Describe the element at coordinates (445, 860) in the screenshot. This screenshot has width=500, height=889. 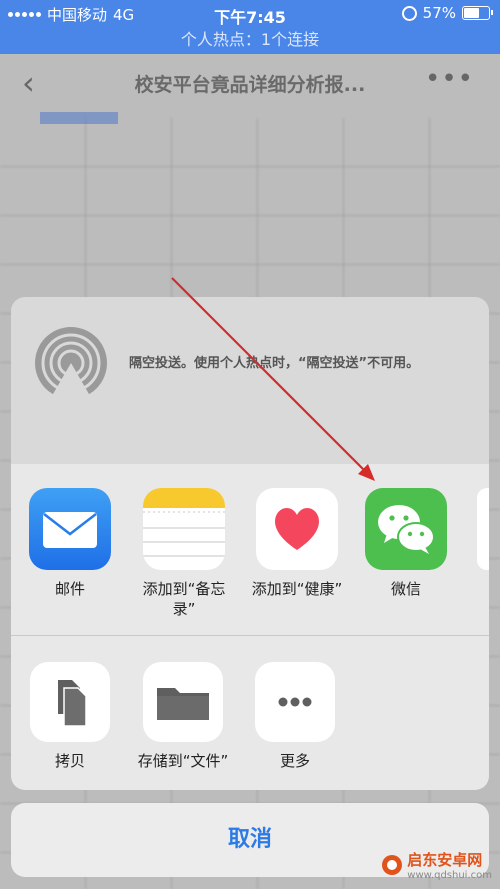
I see `watermark-name: 启东安卓网` at that location.